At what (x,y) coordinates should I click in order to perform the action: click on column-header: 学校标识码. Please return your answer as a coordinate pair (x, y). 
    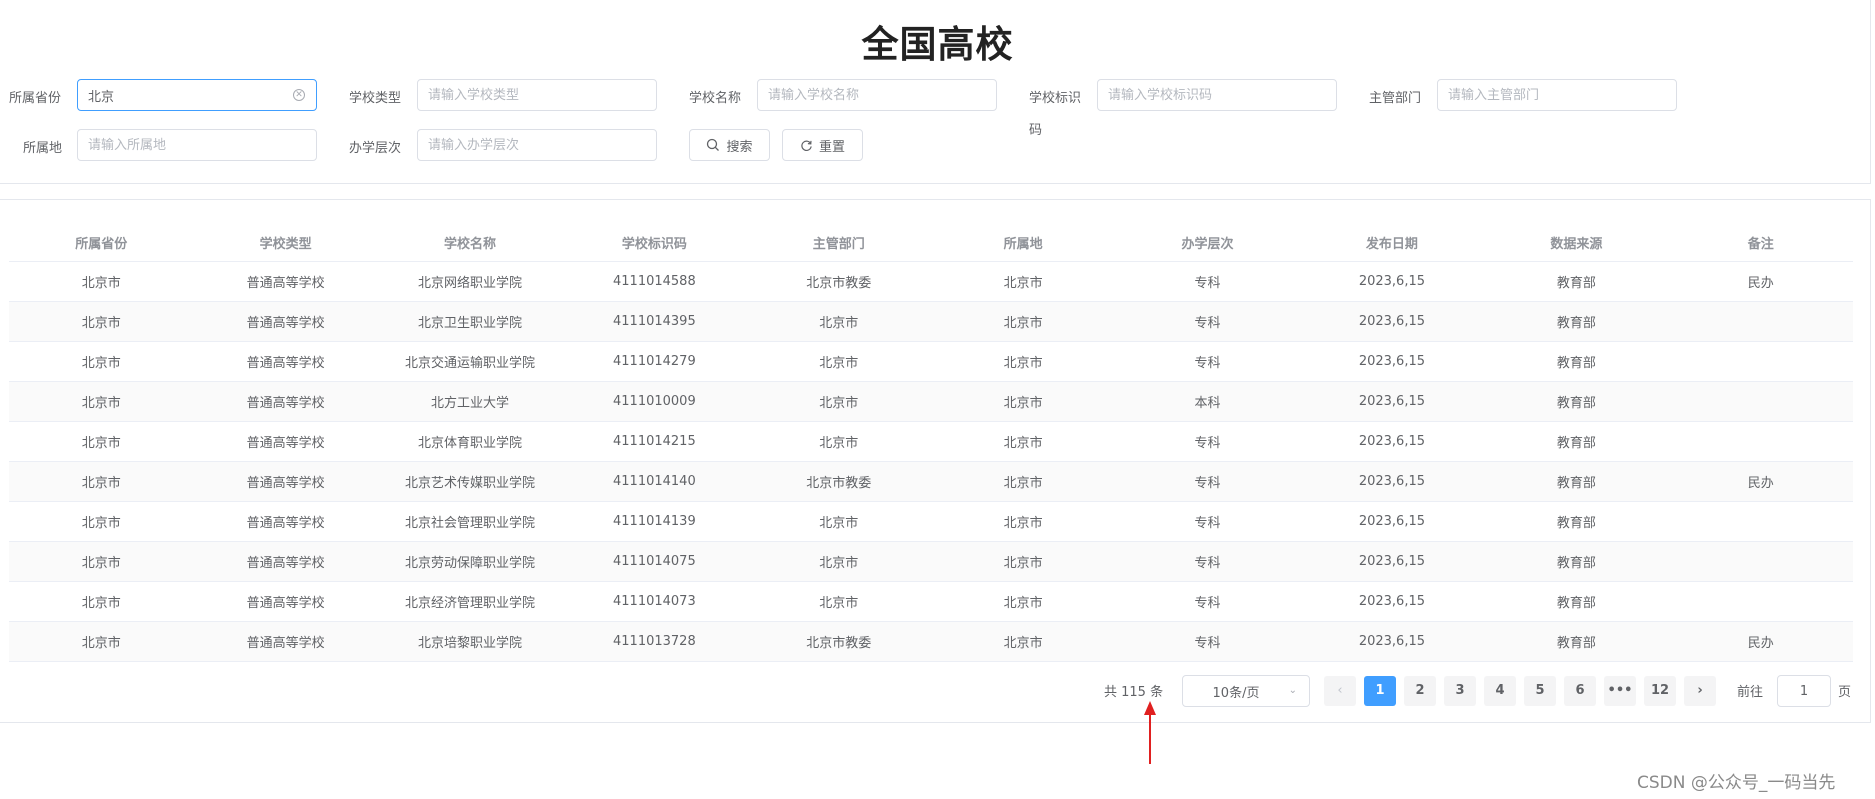
    Looking at the image, I should click on (654, 243).